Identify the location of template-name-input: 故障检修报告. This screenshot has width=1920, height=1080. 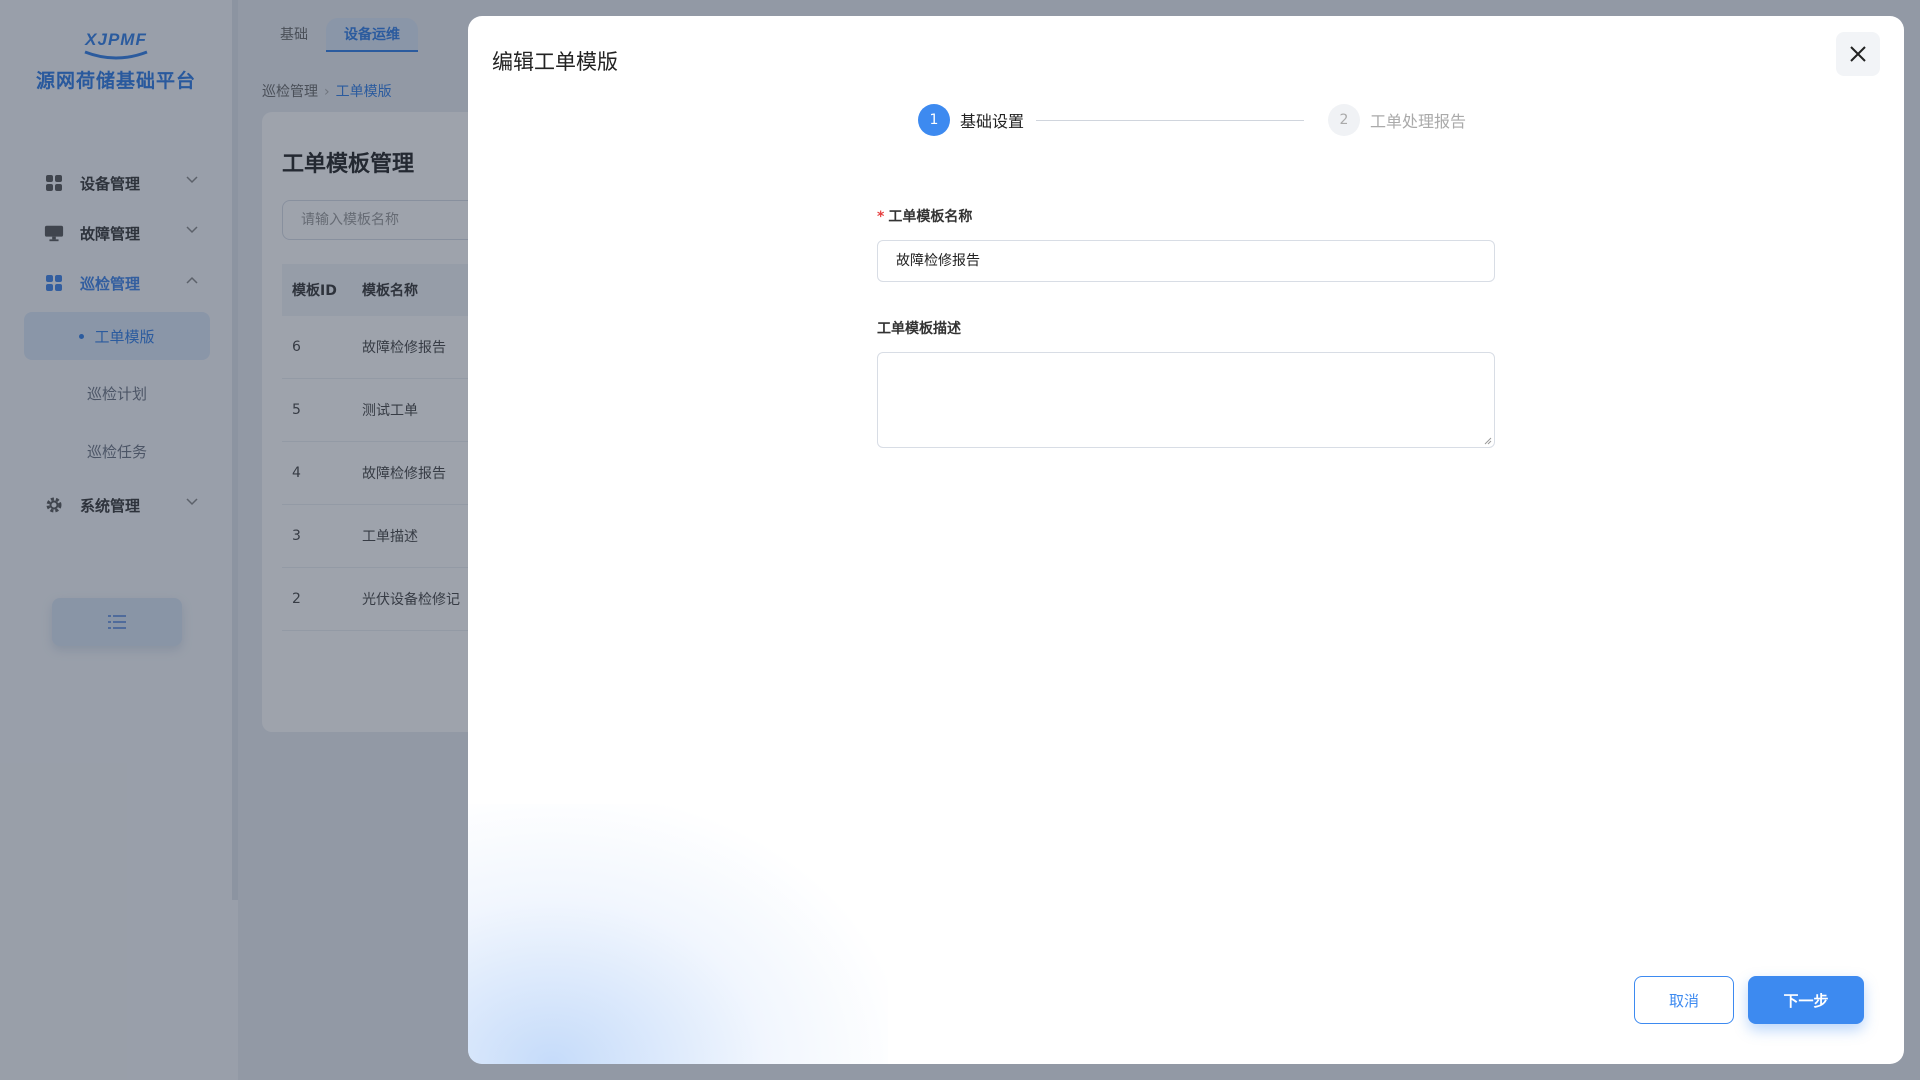
(1186, 261).